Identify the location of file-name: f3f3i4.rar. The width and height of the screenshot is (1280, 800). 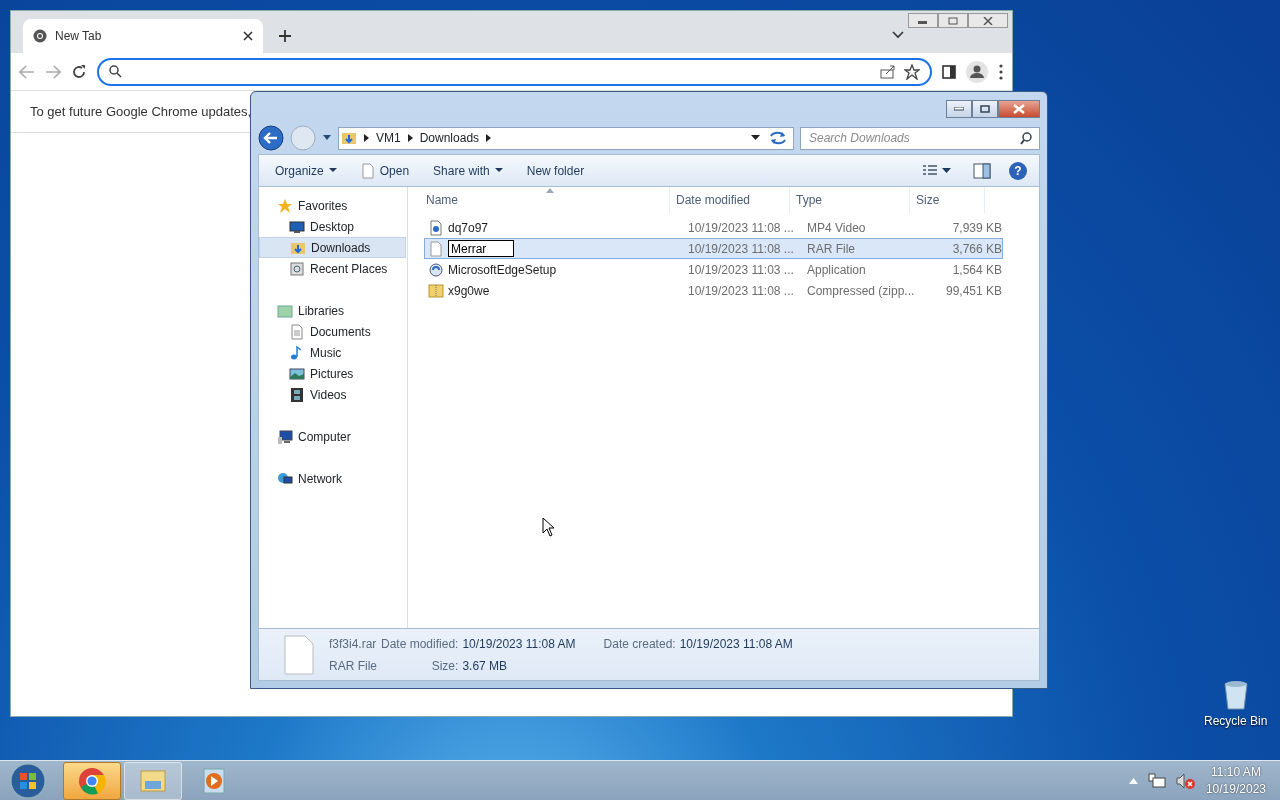
(353, 644).